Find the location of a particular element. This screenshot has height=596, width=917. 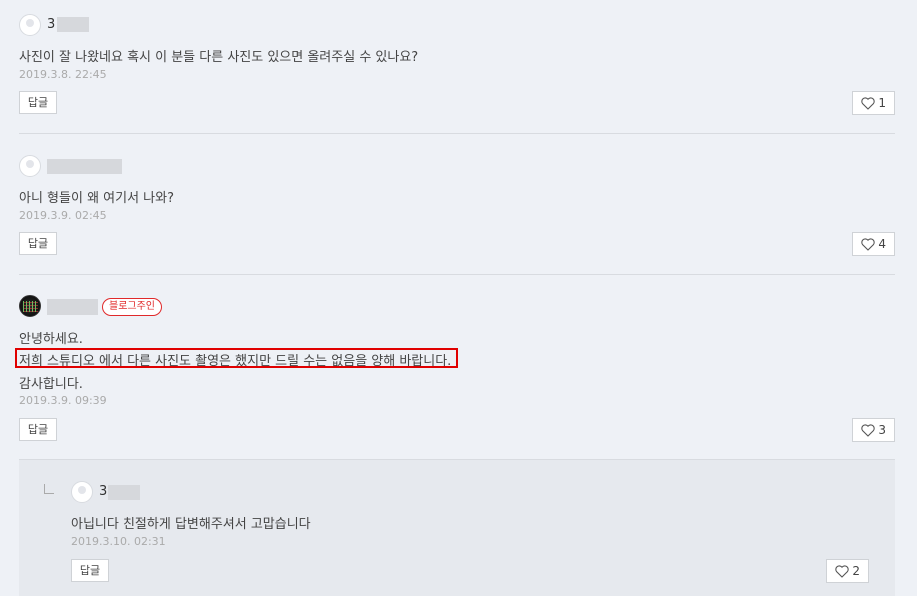

comment-text: 아니 형들이 왜 여기서 나와? is located at coordinates (96, 198).